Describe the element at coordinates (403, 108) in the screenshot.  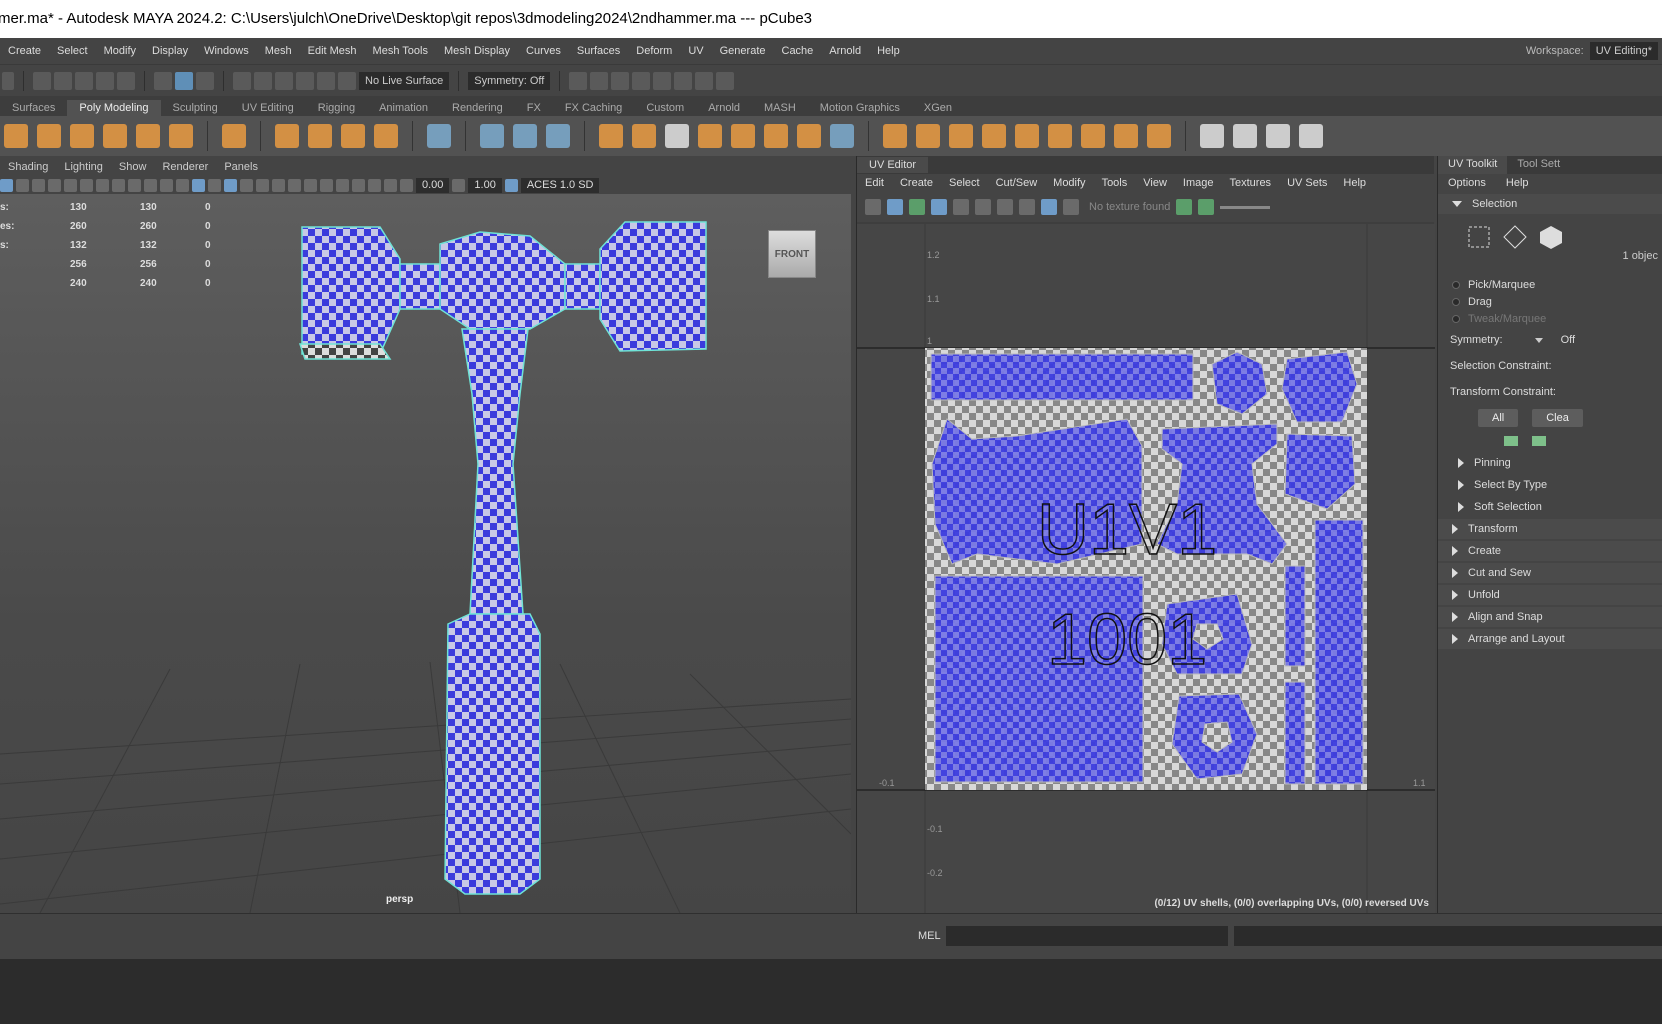
I see `shelf-tab-animation: Animation` at that location.